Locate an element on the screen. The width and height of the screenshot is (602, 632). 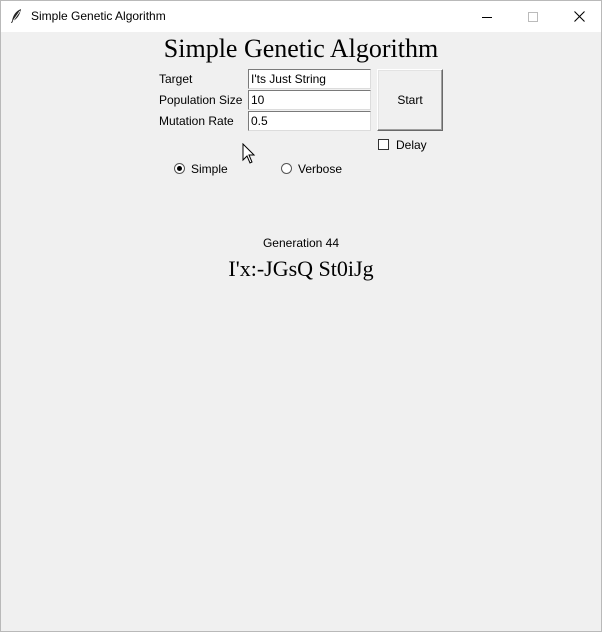
verbose-radio is located at coordinates (286, 168).